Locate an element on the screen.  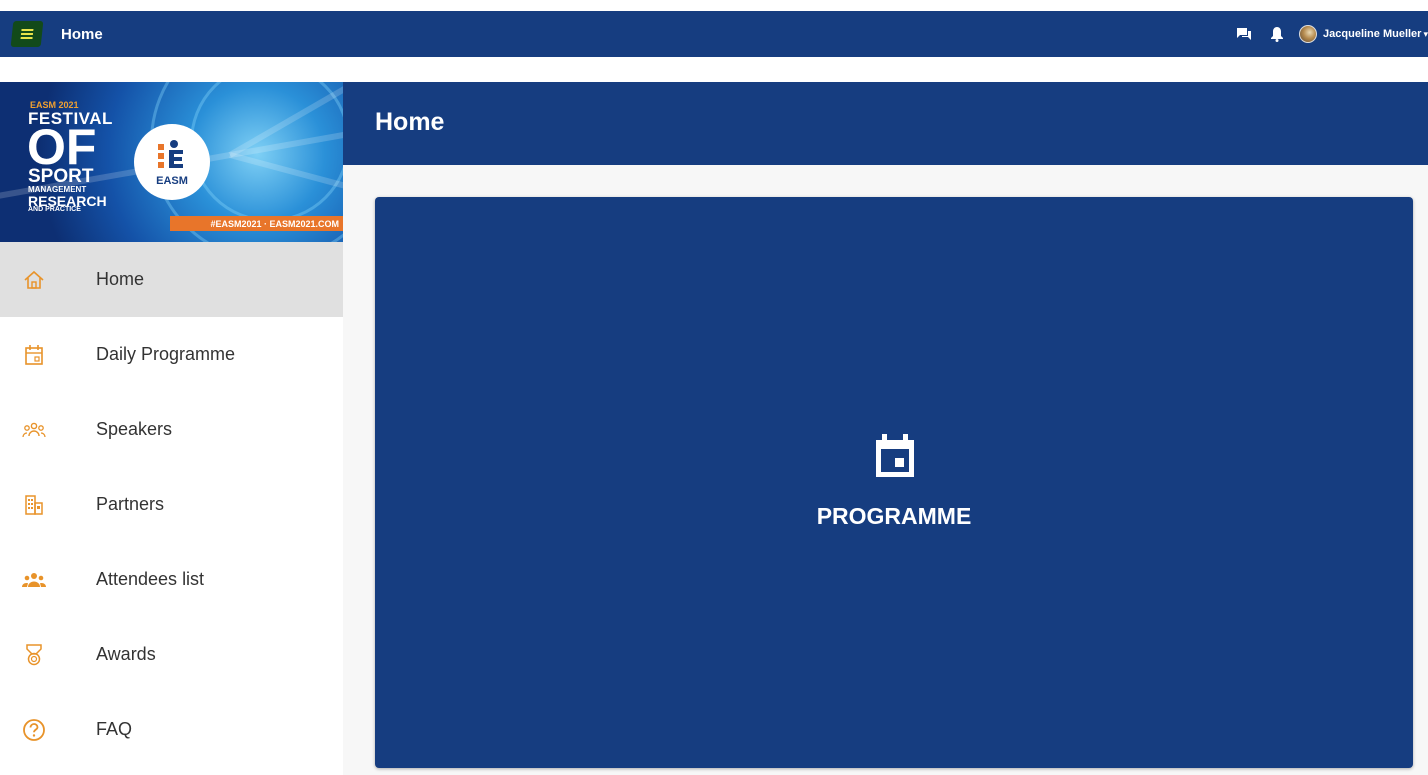
building-icon is located at coordinates (34, 505).